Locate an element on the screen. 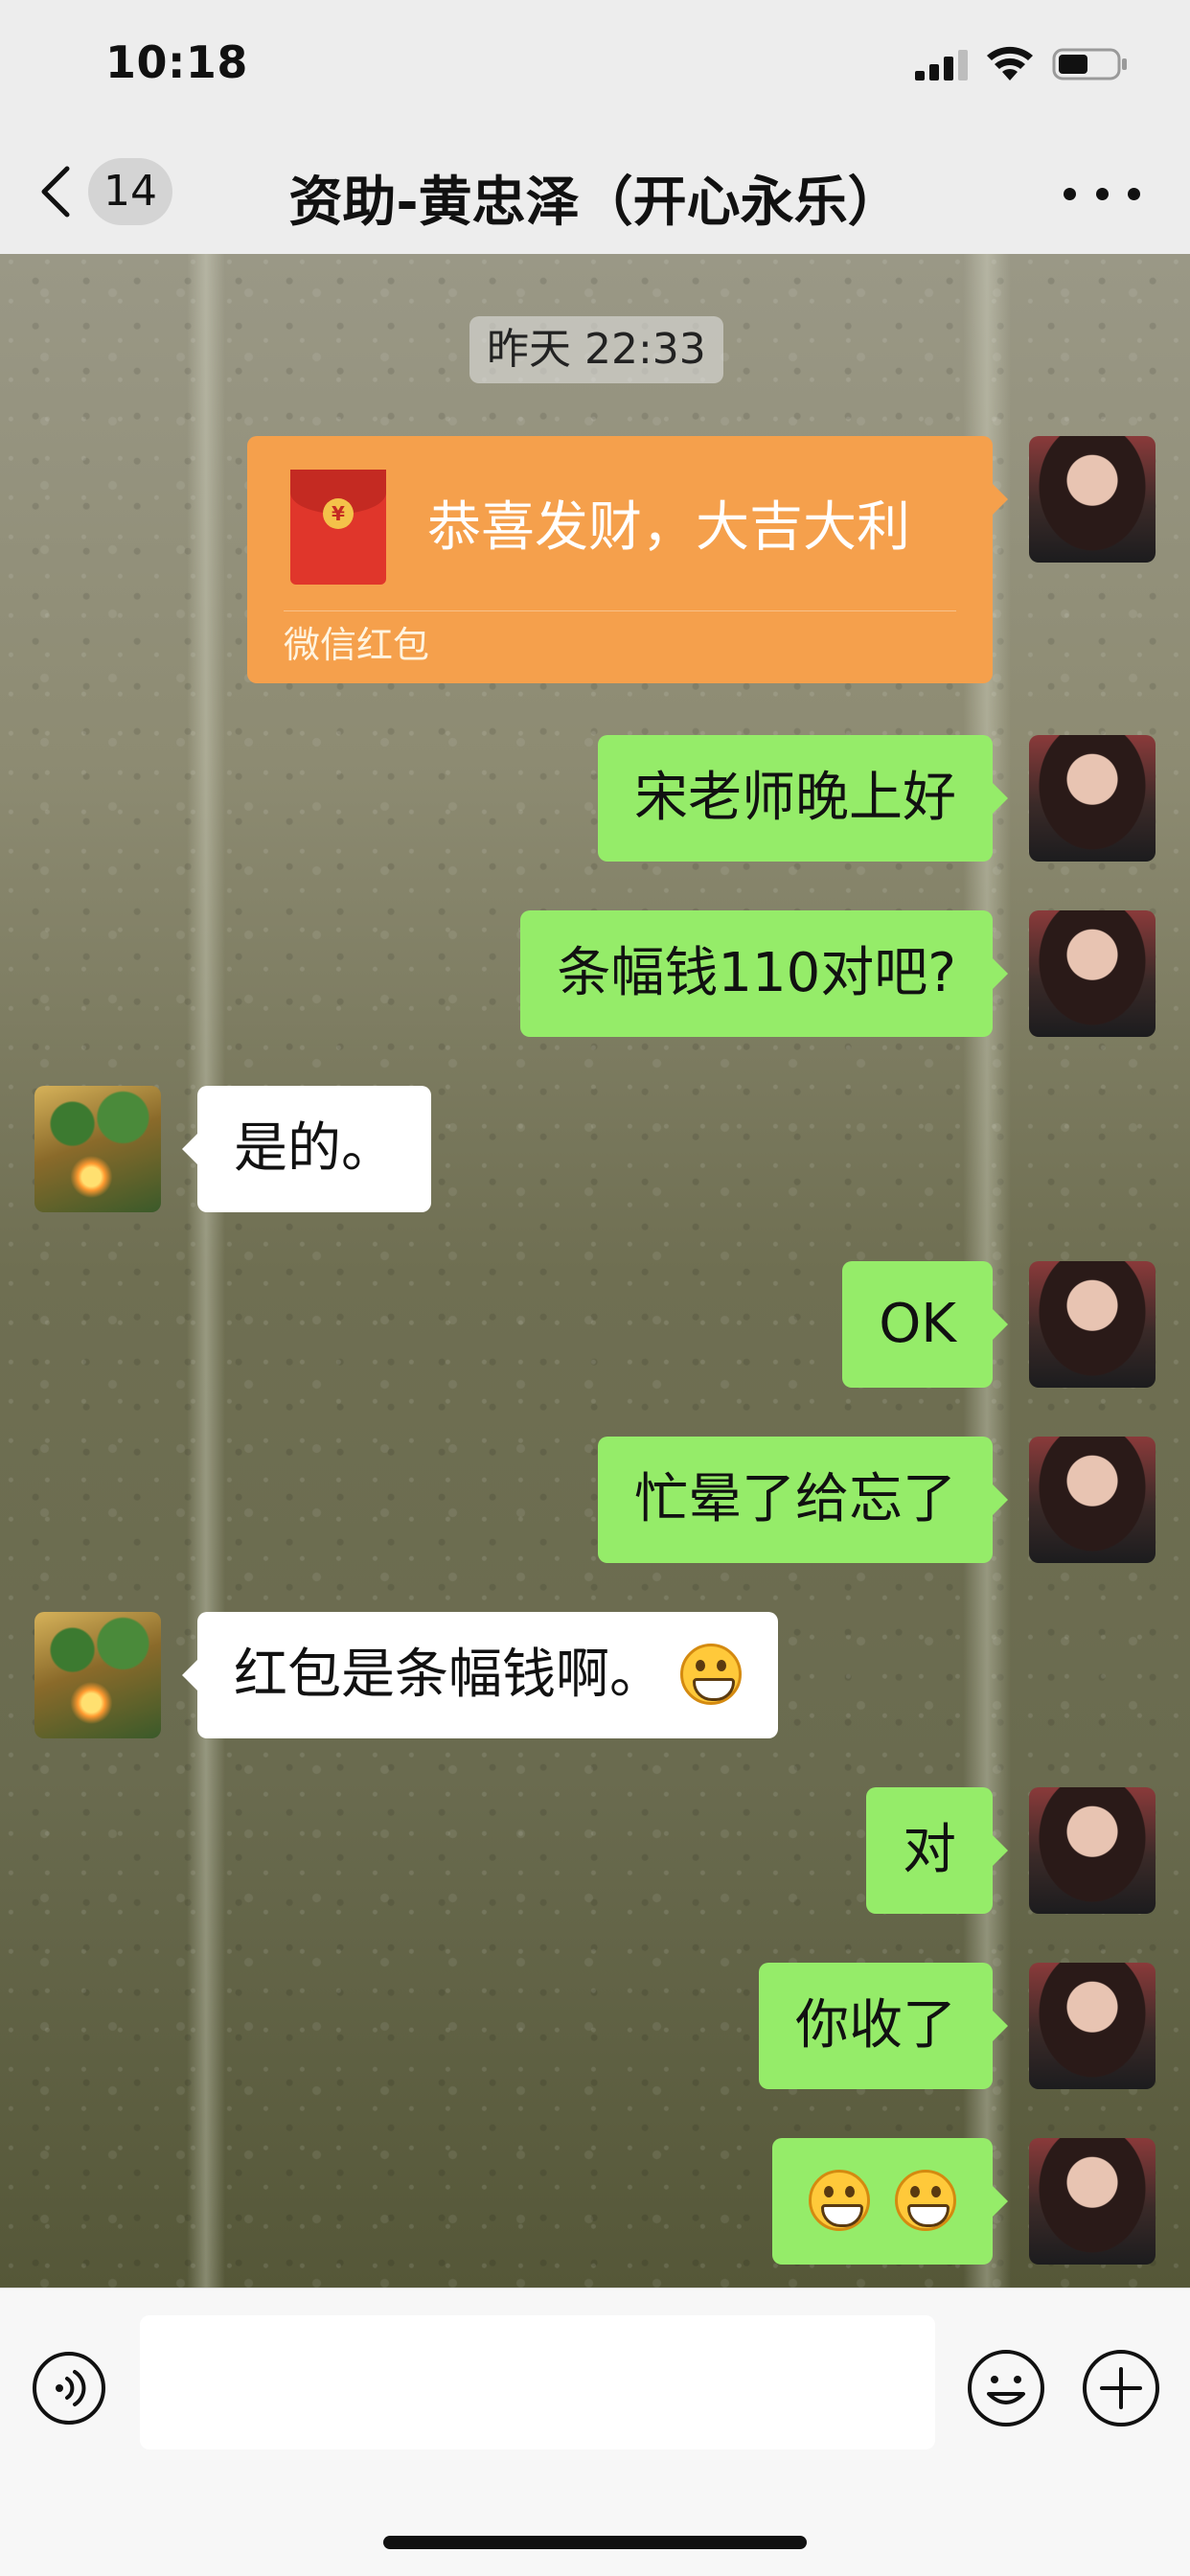  message-bubble-sent: 你收了 is located at coordinates (884, 2026).